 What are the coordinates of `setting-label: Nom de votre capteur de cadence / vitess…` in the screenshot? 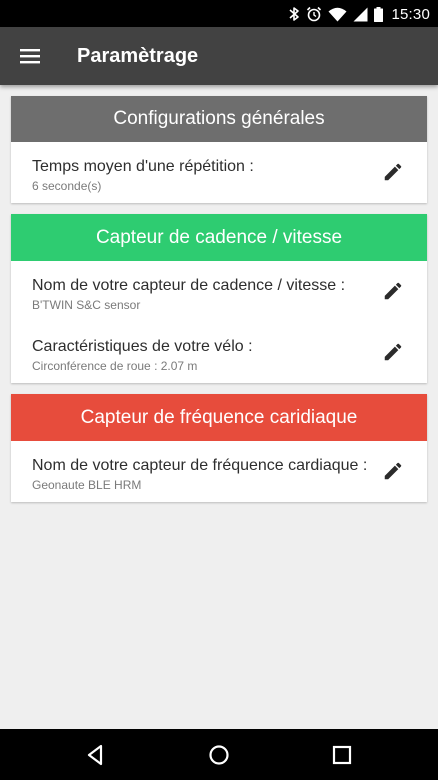 It's located at (189, 285).